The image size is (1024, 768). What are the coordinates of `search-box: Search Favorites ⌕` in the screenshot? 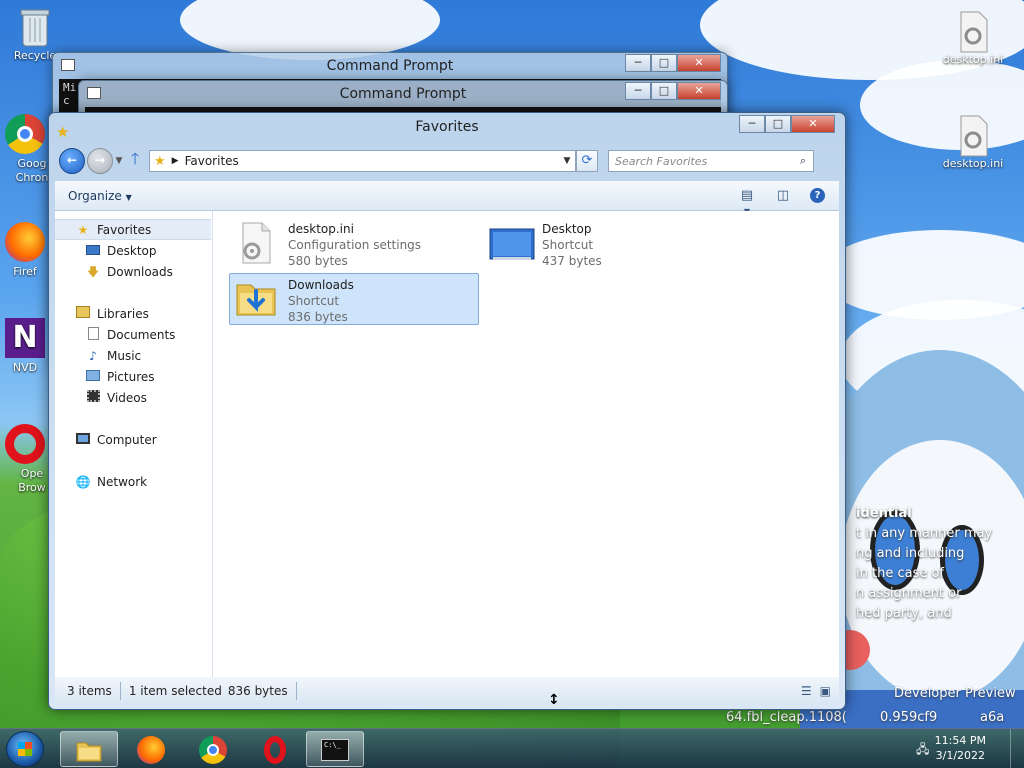 It's located at (711, 161).